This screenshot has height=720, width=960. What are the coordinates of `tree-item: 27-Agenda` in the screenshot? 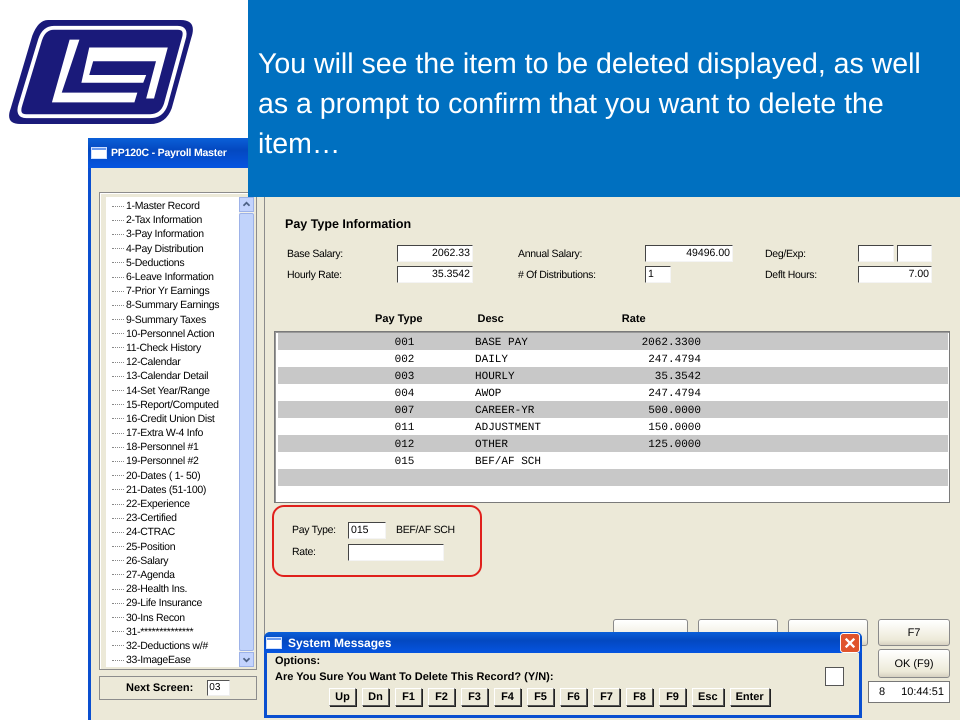 It's located at (150, 574).